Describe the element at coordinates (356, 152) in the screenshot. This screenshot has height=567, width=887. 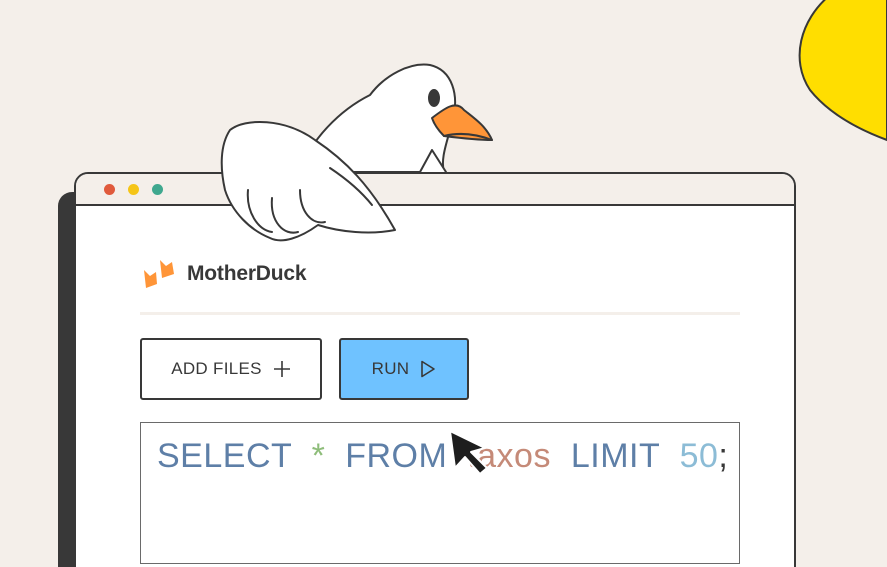
I see `duck-mascot` at that location.